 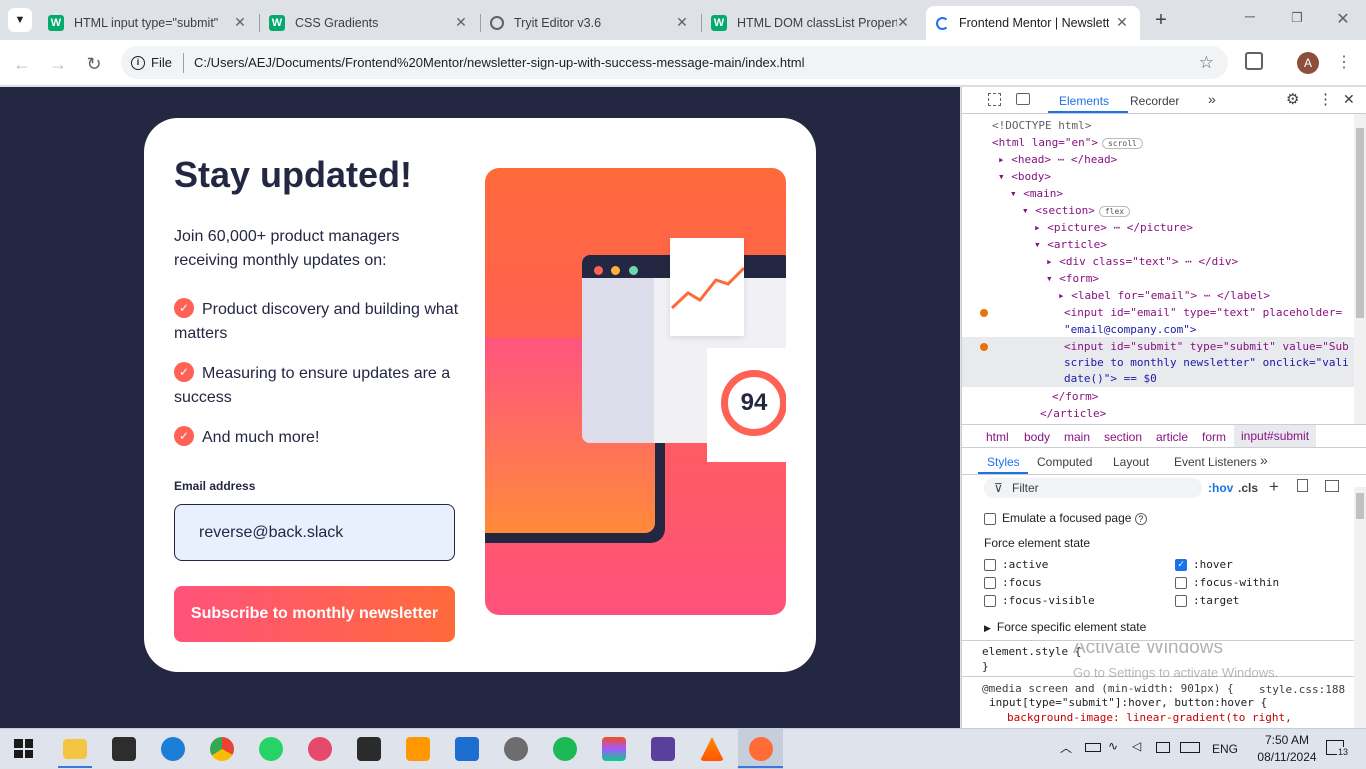 What do you see at coordinates (1064, 462) in the screenshot?
I see `tab-computed: Computed` at bounding box center [1064, 462].